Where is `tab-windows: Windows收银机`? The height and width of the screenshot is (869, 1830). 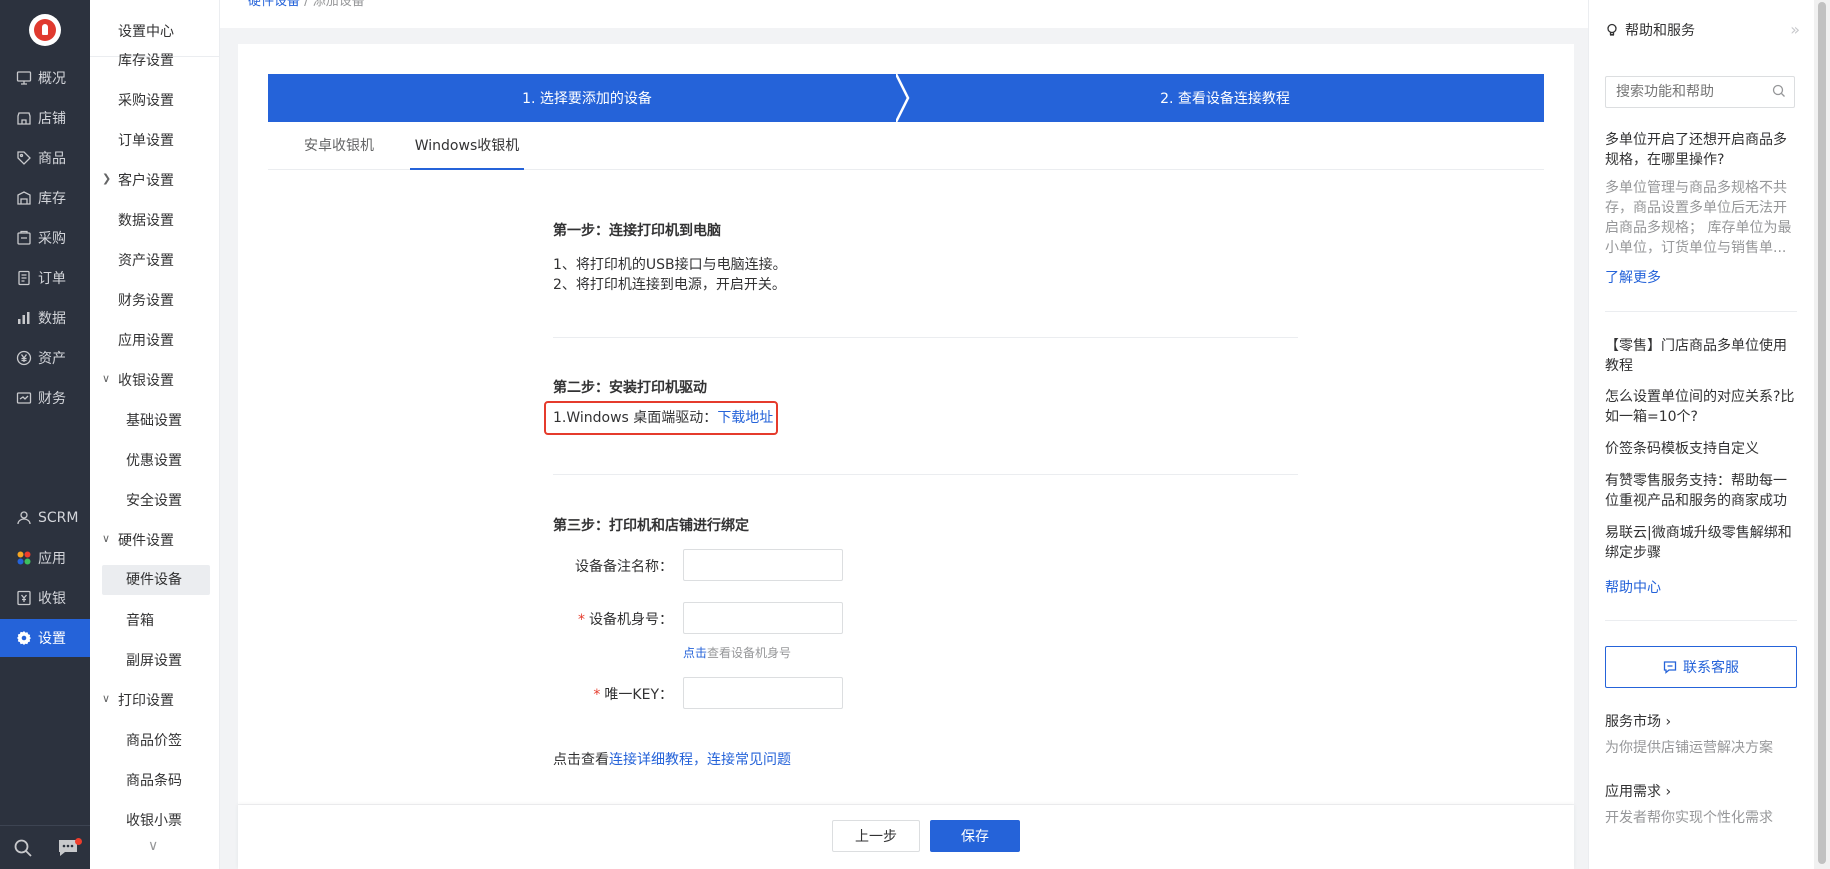
tab-windows: Windows收银机 is located at coordinates (467, 146).